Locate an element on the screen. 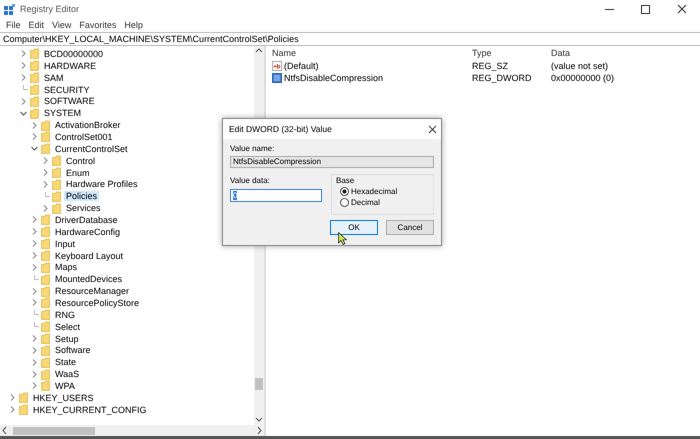  tree-item: State is located at coordinates (65, 362).